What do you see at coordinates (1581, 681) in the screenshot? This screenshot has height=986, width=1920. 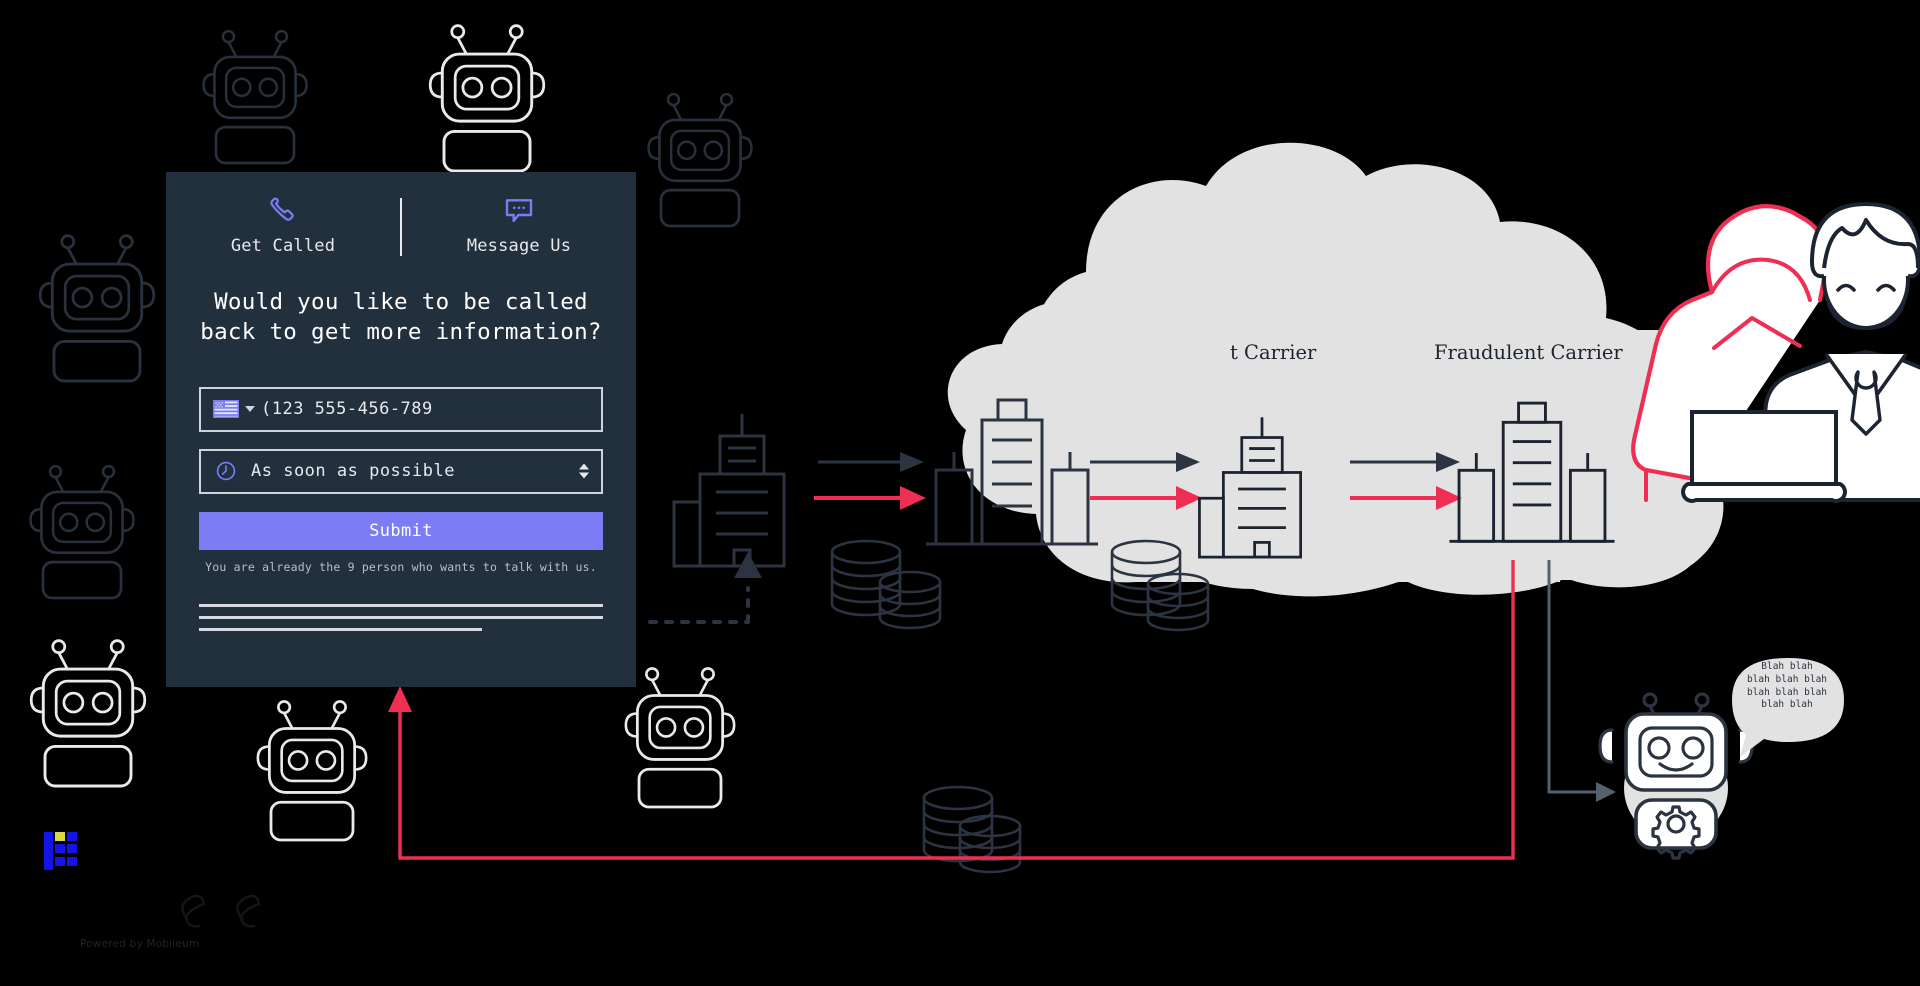 I see `chatbot-link-path` at bounding box center [1581, 681].